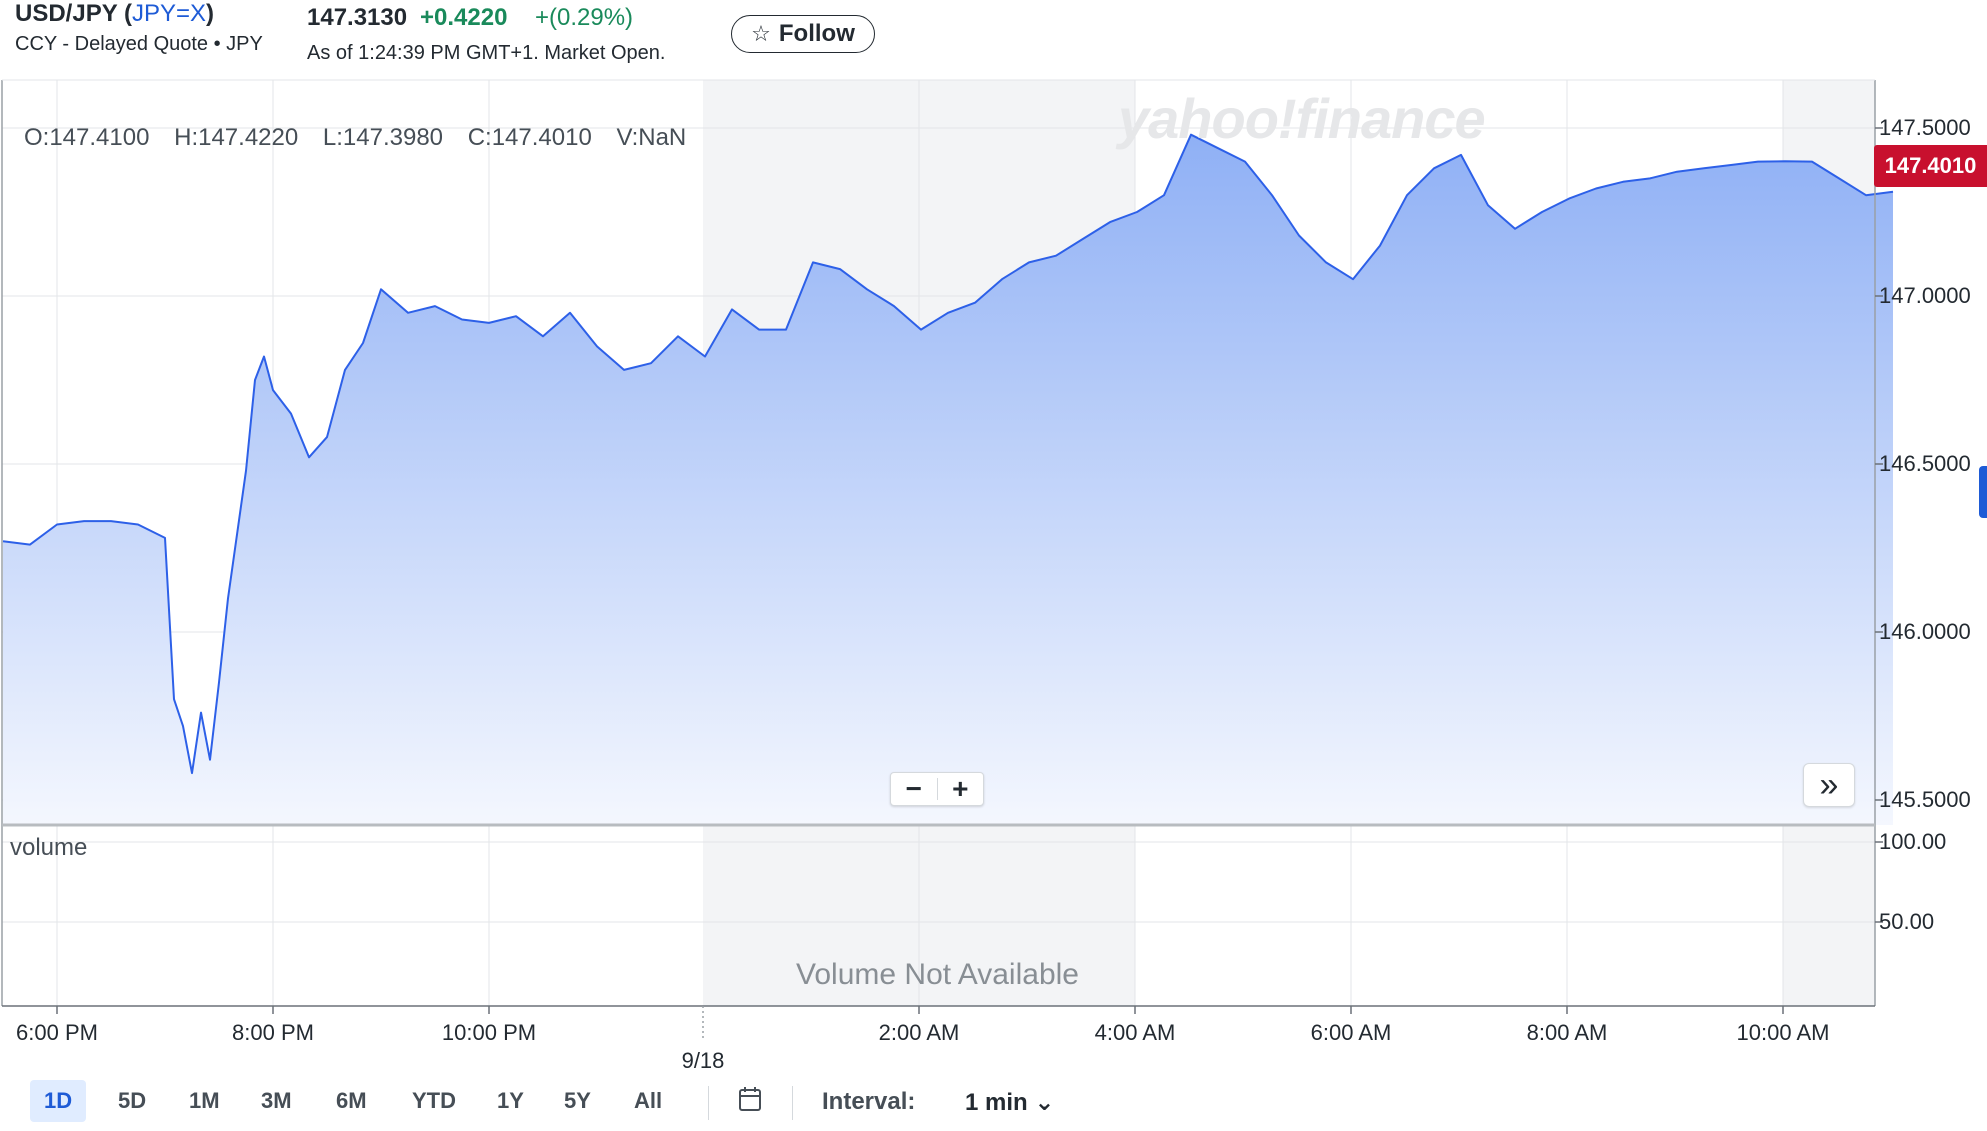 This screenshot has width=1987, height=1131. What do you see at coordinates (273, 1032) in the screenshot?
I see `x-tick-label: 8:00 PM` at bounding box center [273, 1032].